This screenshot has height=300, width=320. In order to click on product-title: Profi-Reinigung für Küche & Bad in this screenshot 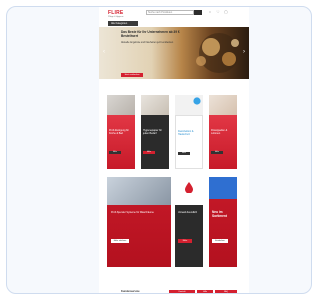, I will do `click(119, 132)`.